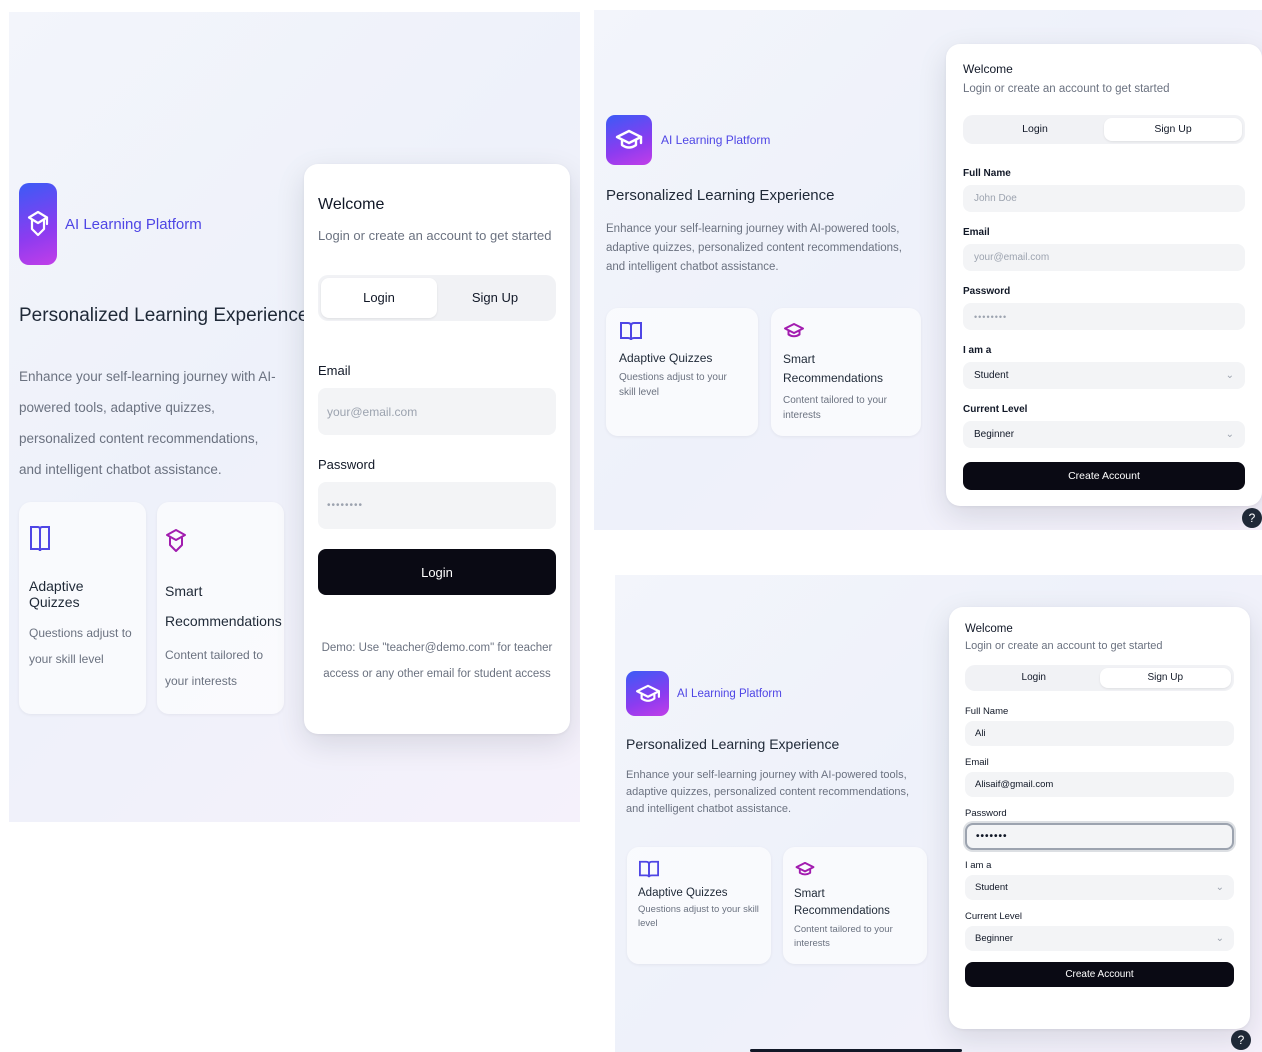 The image size is (1262, 1052). I want to click on password-input: •••••••, so click(1099, 836).